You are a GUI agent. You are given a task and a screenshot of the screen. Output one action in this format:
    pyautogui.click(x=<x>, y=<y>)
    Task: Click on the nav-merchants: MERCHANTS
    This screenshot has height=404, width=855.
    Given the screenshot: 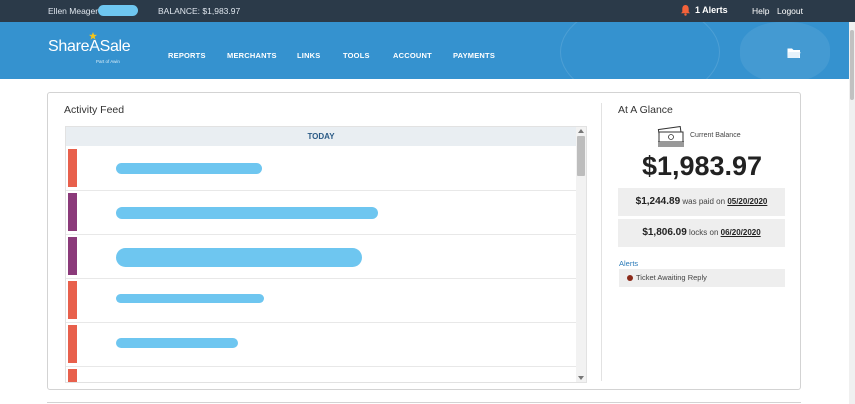 What is the action you would take?
    pyautogui.click(x=252, y=55)
    